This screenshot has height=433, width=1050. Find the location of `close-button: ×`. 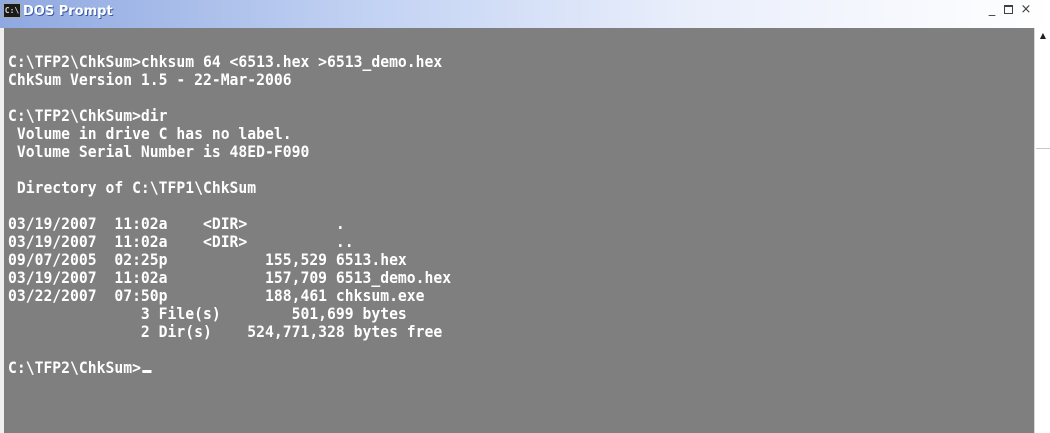

close-button: × is located at coordinates (1026, 10).